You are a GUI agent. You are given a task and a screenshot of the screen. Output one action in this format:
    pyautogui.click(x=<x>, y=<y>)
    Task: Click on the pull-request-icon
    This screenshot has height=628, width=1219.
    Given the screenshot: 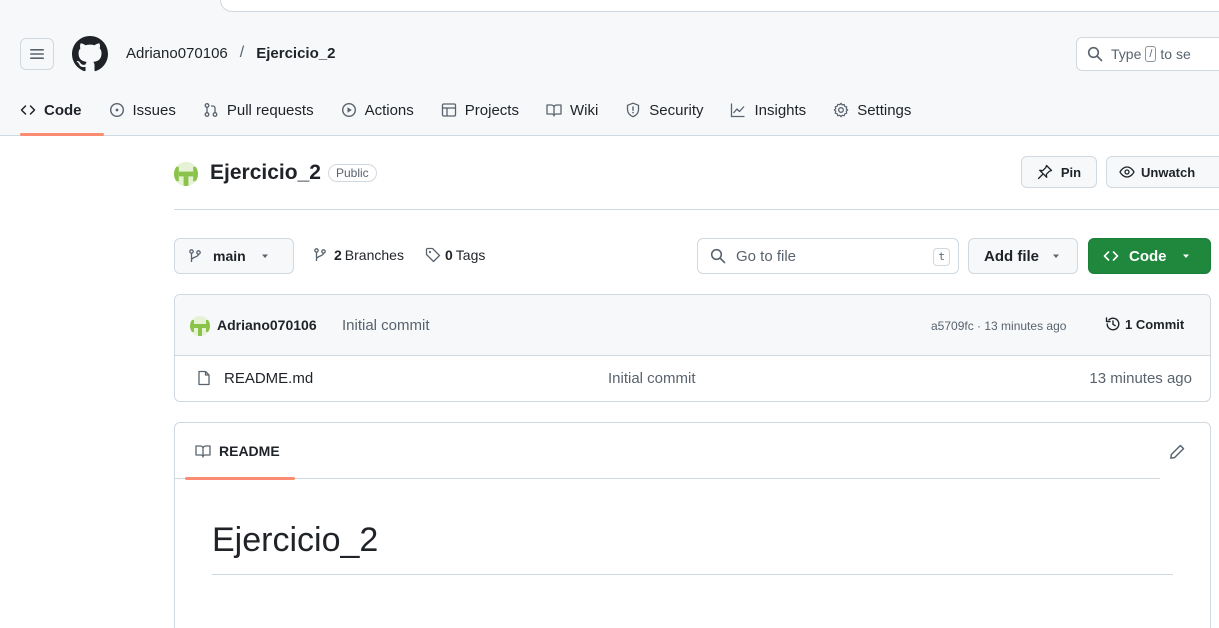 What is the action you would take?
    pyautogui.click(x=211, y=110)
    